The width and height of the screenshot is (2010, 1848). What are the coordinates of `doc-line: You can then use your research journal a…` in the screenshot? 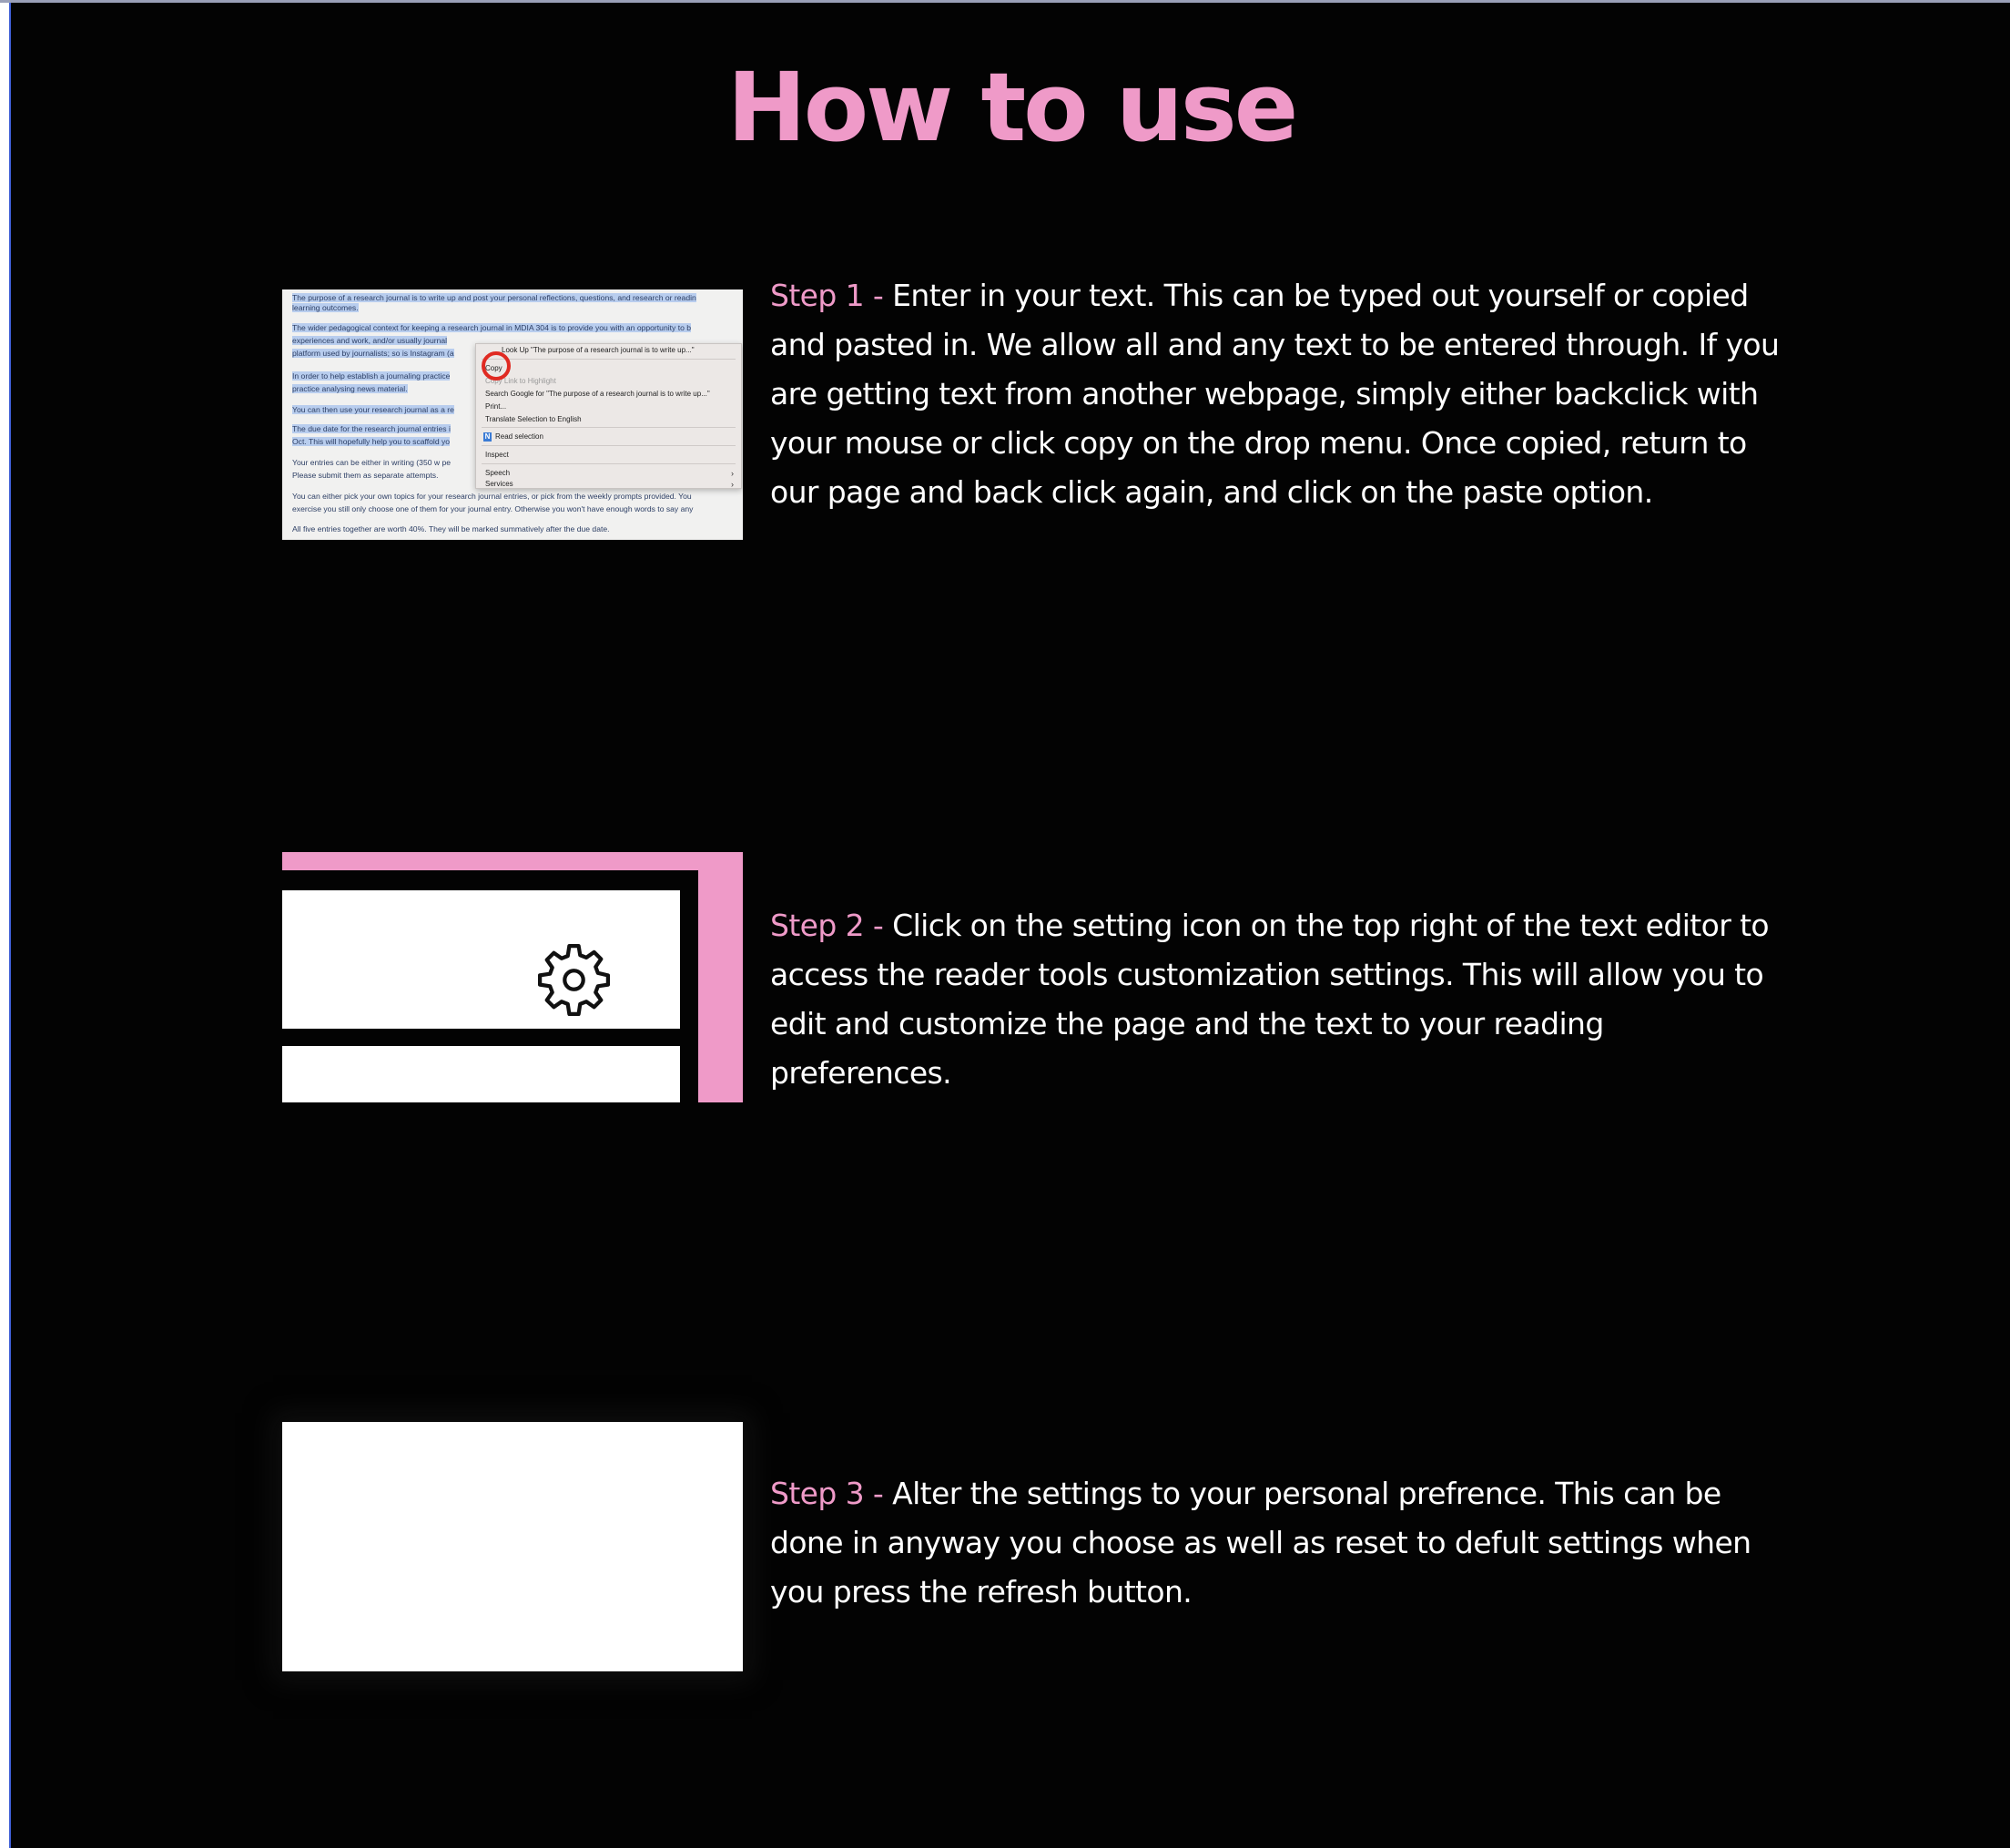 It's located at (373, 409).